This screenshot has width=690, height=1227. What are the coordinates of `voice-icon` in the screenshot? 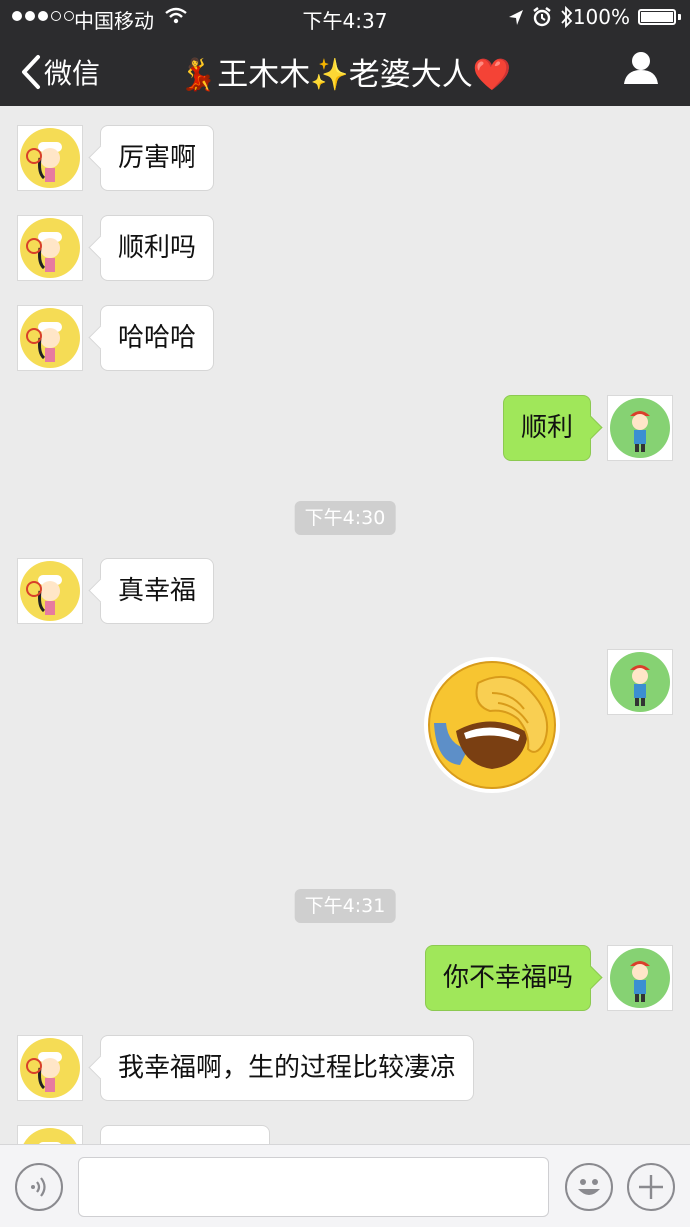 It's located at (38, 1187).